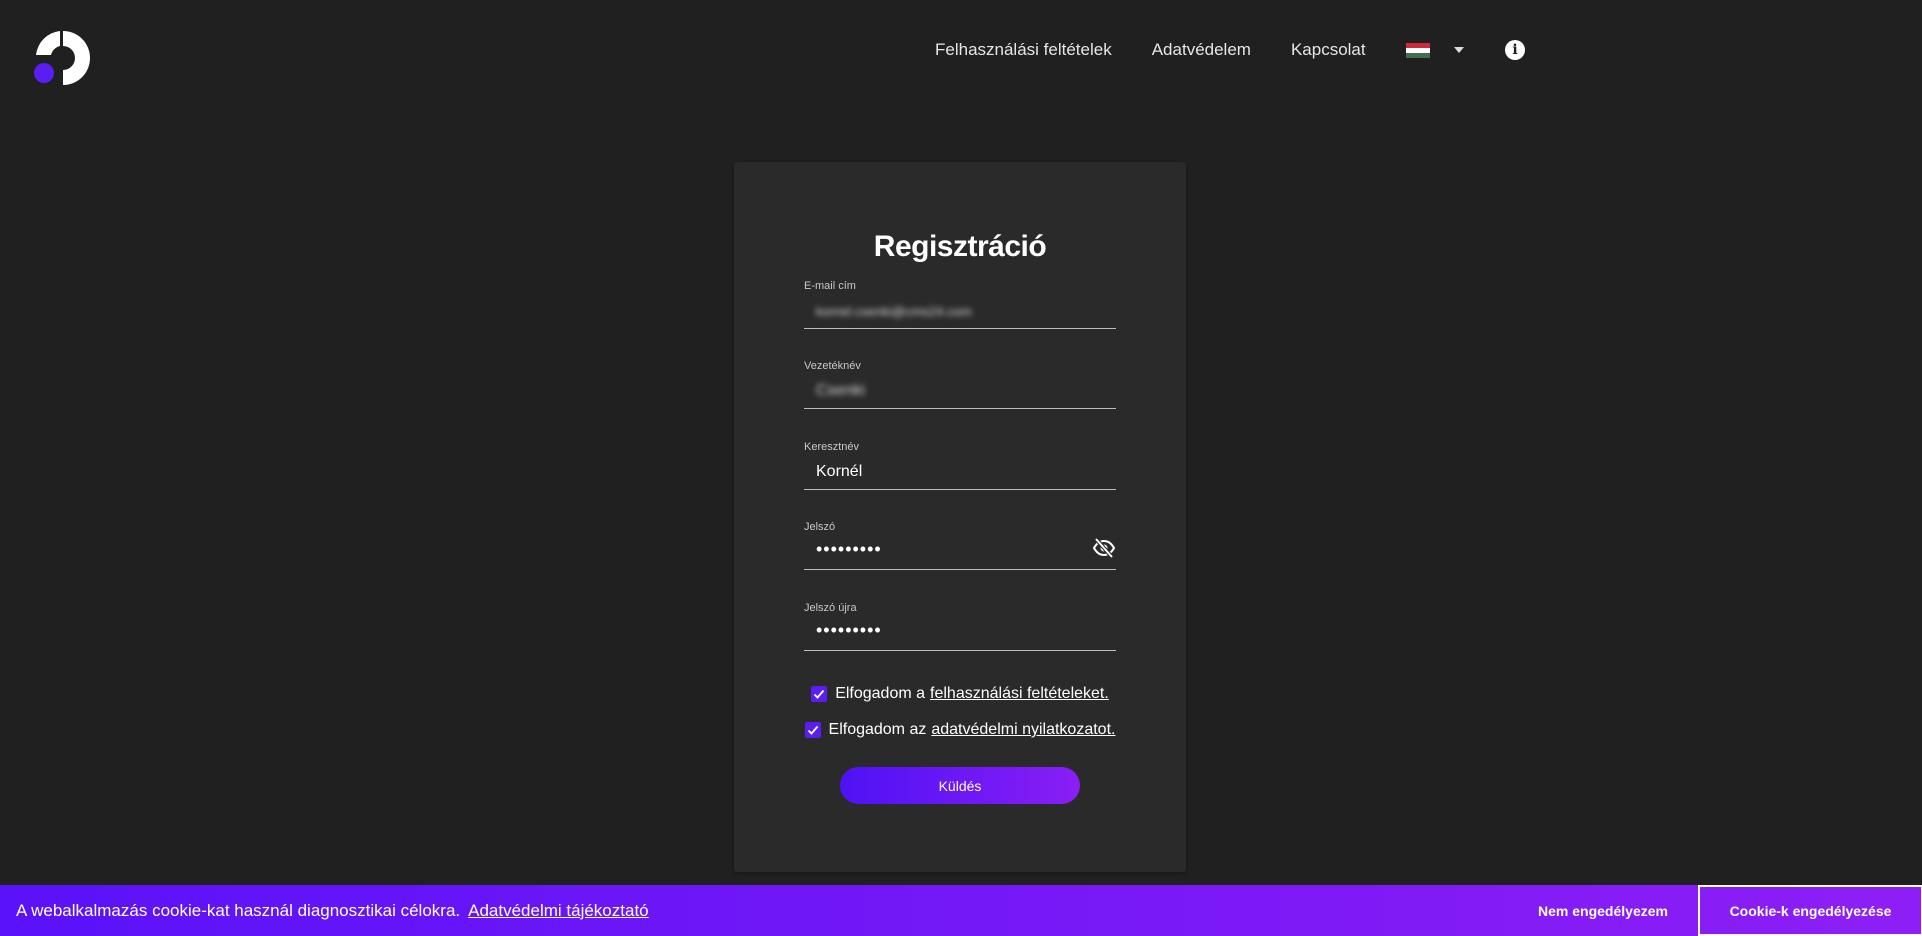 This screenshot has width=1922, height=936. I want to click on email-value: kornel.csenki@cms24.com, so click(894, 311).